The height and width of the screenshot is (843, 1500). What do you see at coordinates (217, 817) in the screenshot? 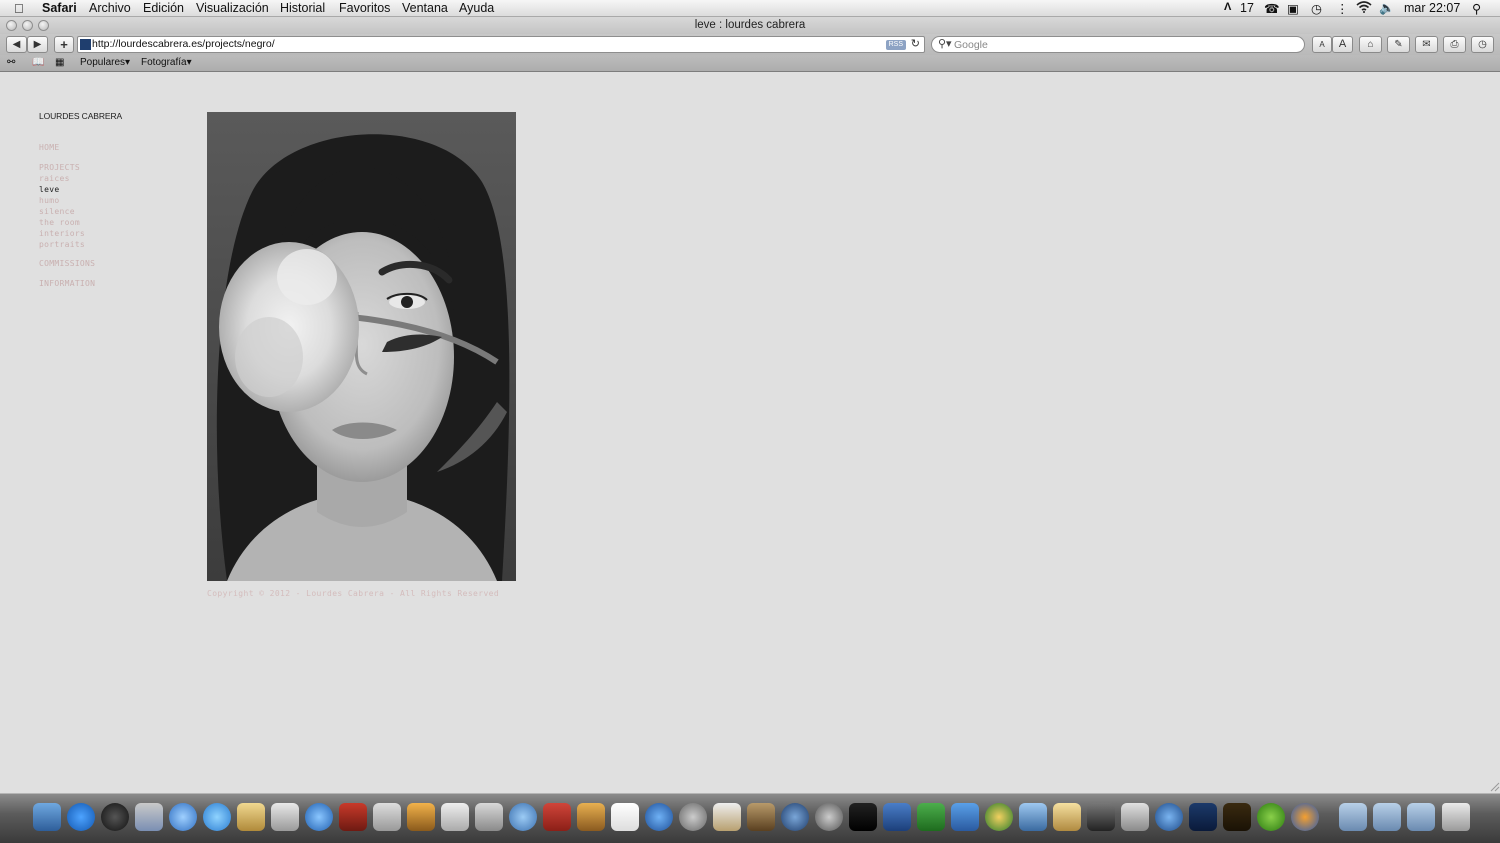
I see `ichat-icon` at bounding box center [217, 817].